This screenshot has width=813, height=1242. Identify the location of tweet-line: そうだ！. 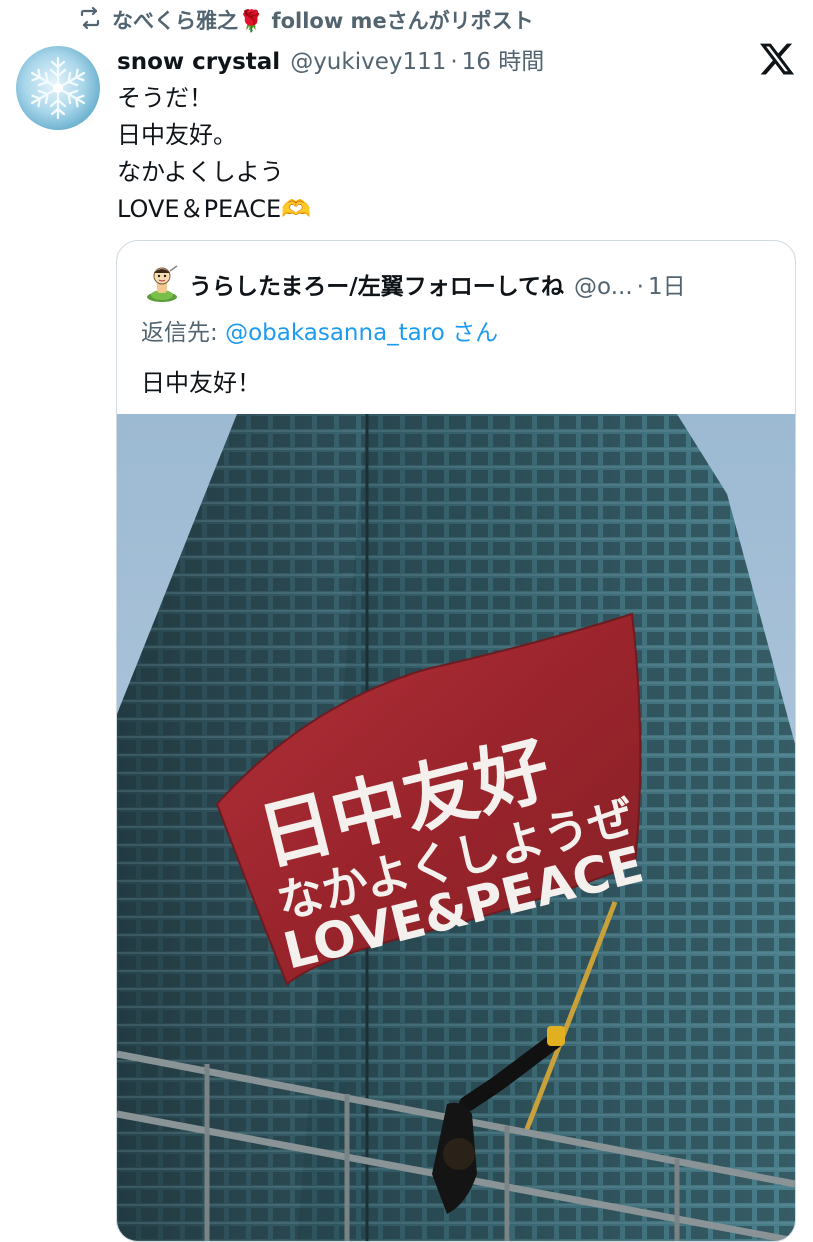
(165, 98).